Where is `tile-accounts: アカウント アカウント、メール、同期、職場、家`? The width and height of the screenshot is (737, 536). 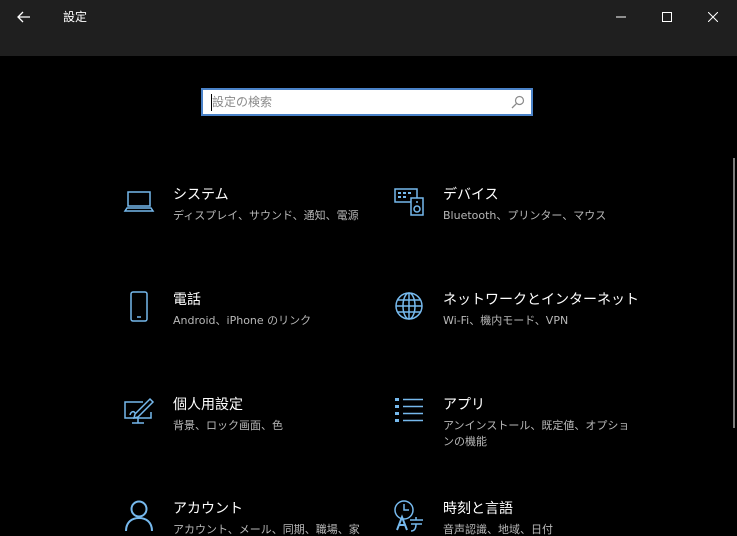 tile-accounts: アカウント アカウント、メール、同期、職場、家 is located at coordinates (248, 518).